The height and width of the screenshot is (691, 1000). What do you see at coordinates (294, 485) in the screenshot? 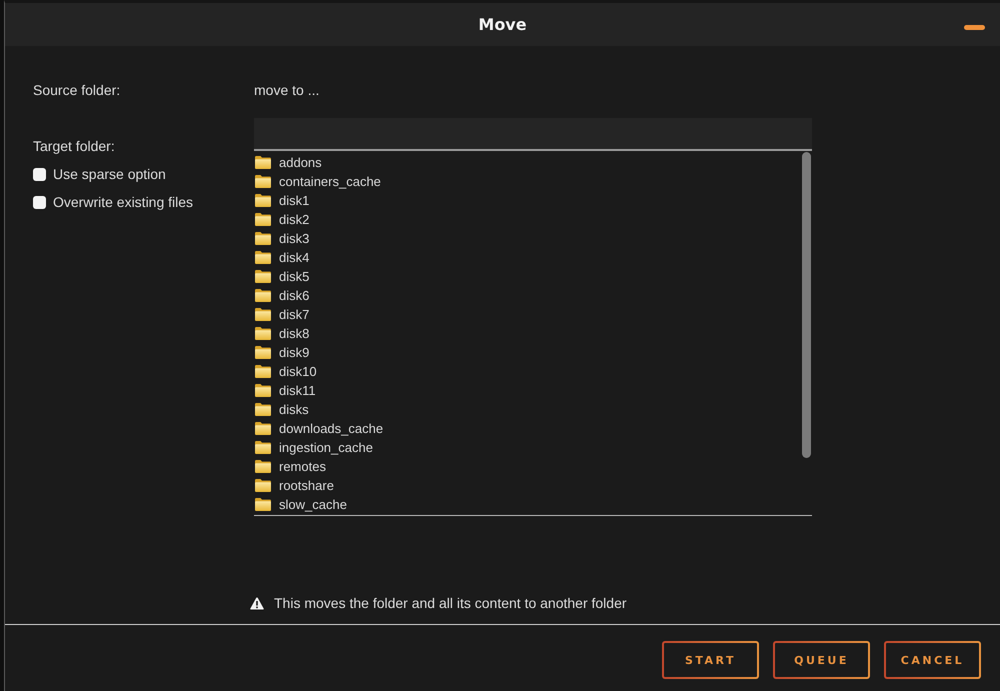
I see `folder-item: rootshare` at bounding box center [294, 485].